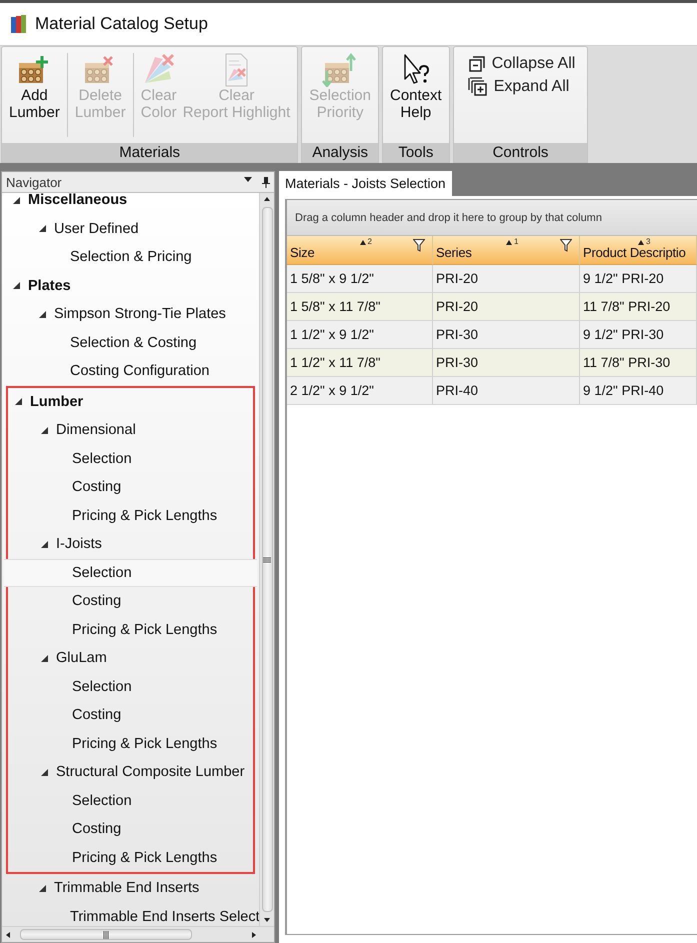  I want to click on group-label: Analysis, so click(340, 152).